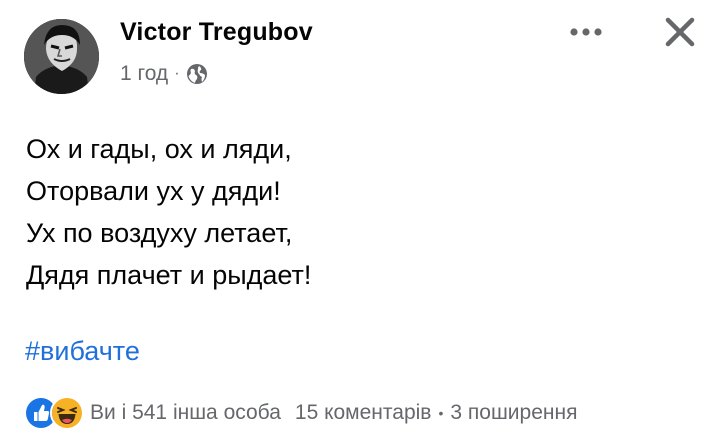 The width and height of the screenshot is (719, 445). I want to click on globe-icon, so click(197, 74).